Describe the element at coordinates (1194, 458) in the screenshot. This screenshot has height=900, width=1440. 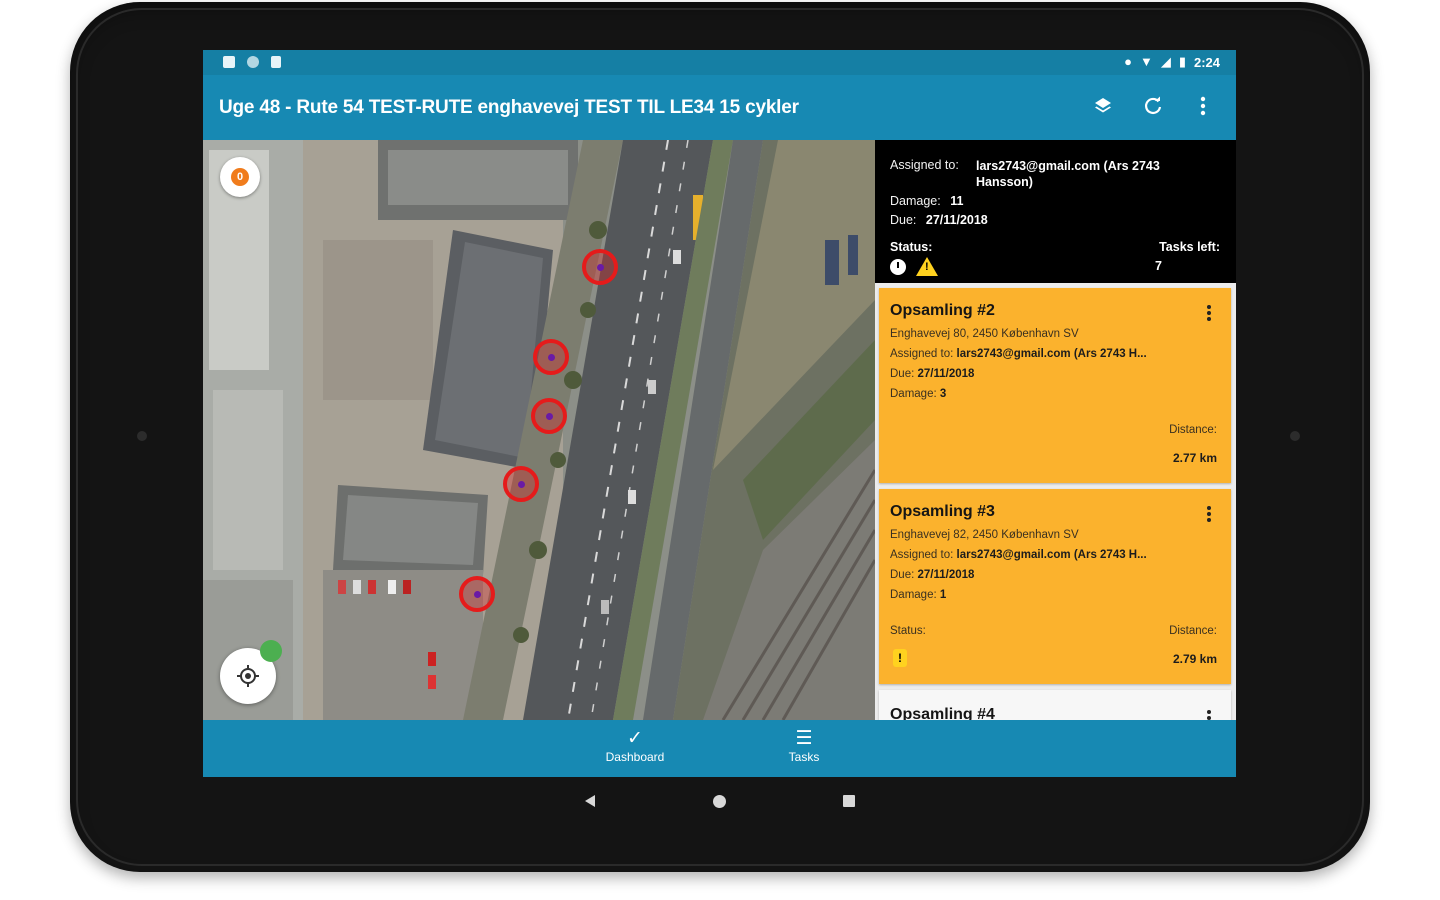
I see `task-distance: 2.77 km` at that location.